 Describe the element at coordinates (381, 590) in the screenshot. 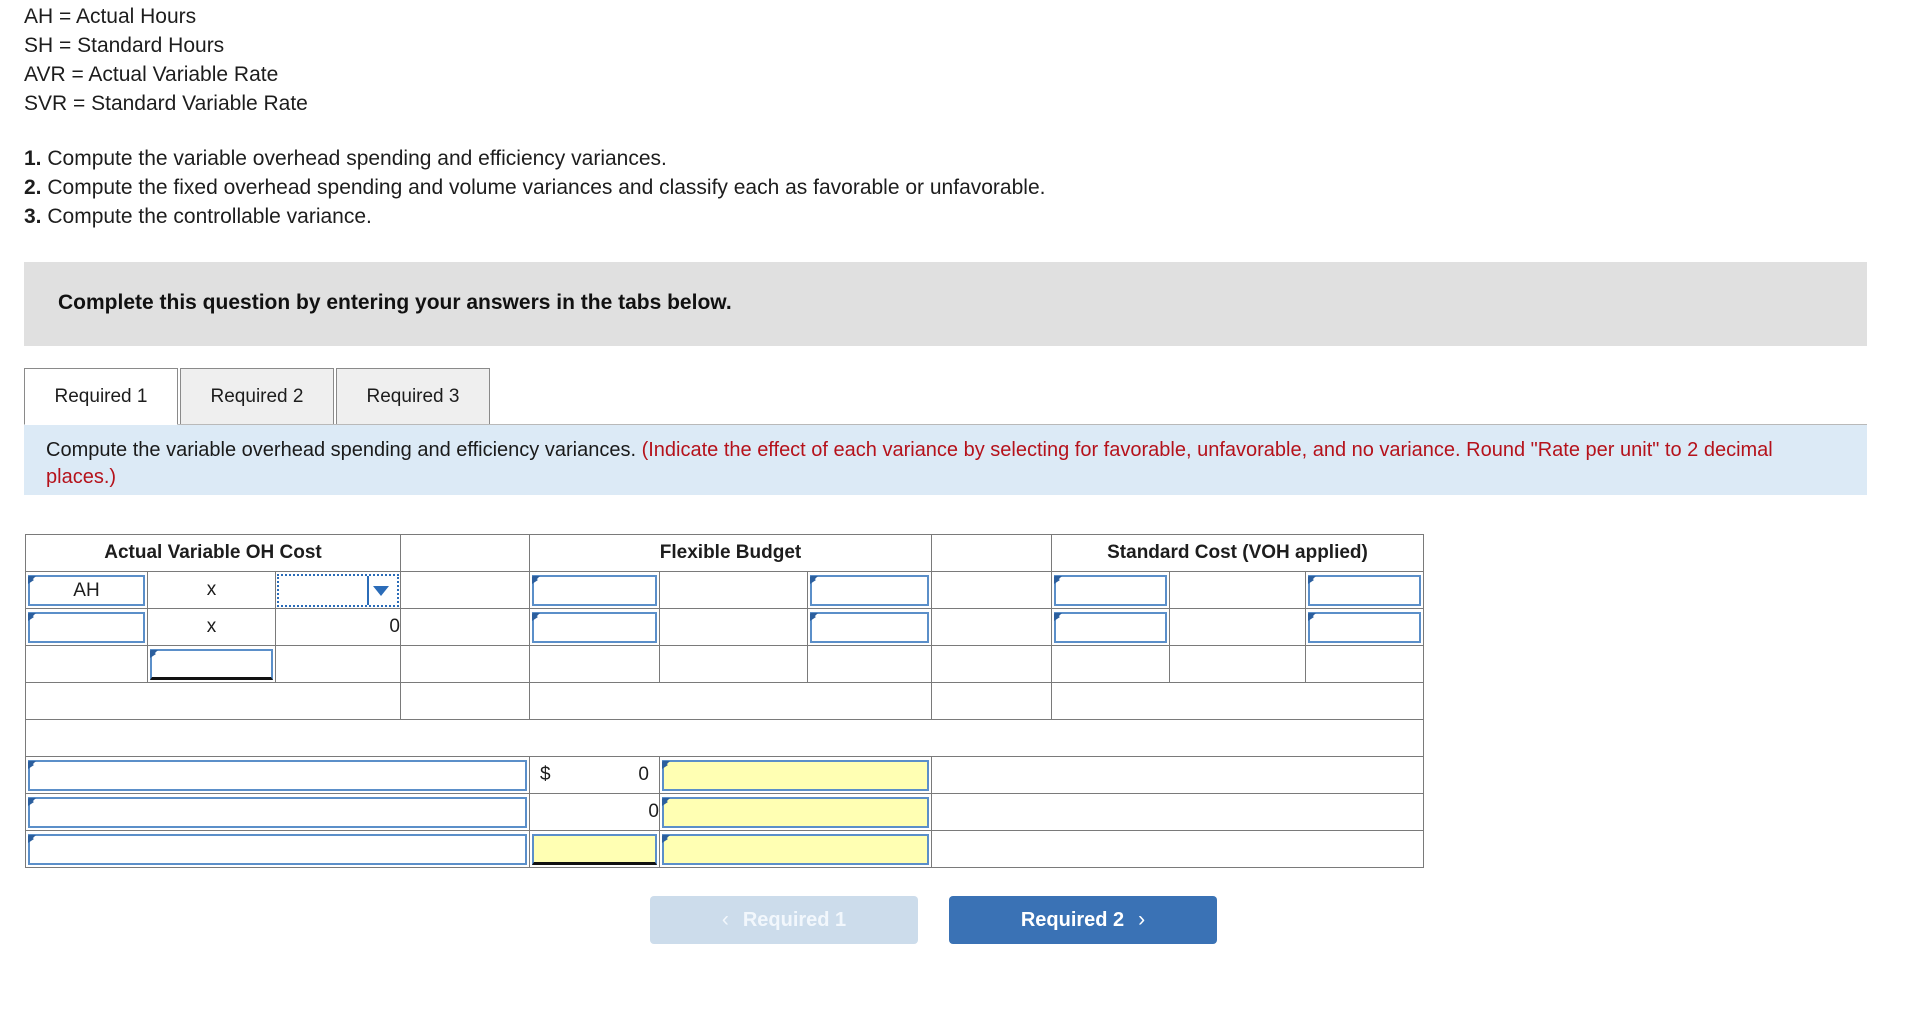

I see `chevron-down-icon` at that location.